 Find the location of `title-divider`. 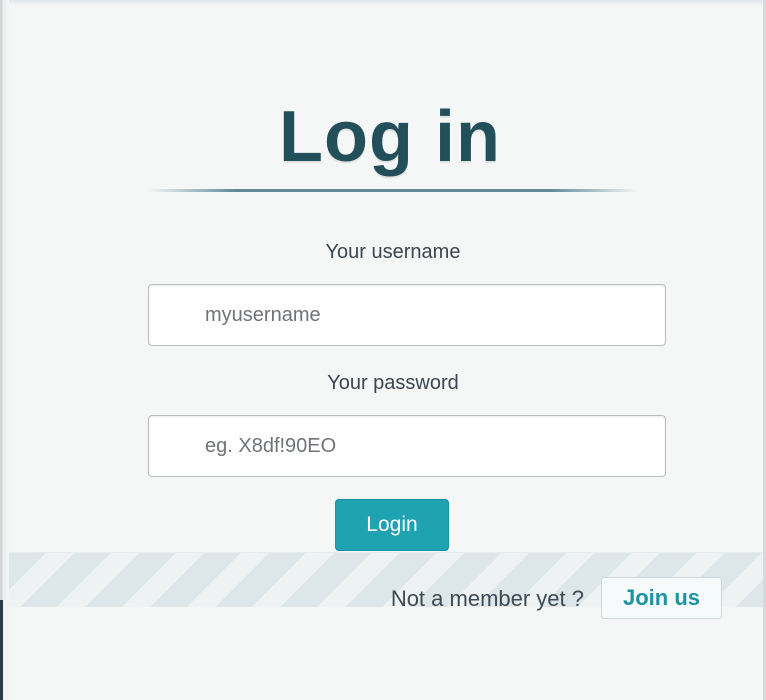

title-divider is located at coordinates (393, 190).